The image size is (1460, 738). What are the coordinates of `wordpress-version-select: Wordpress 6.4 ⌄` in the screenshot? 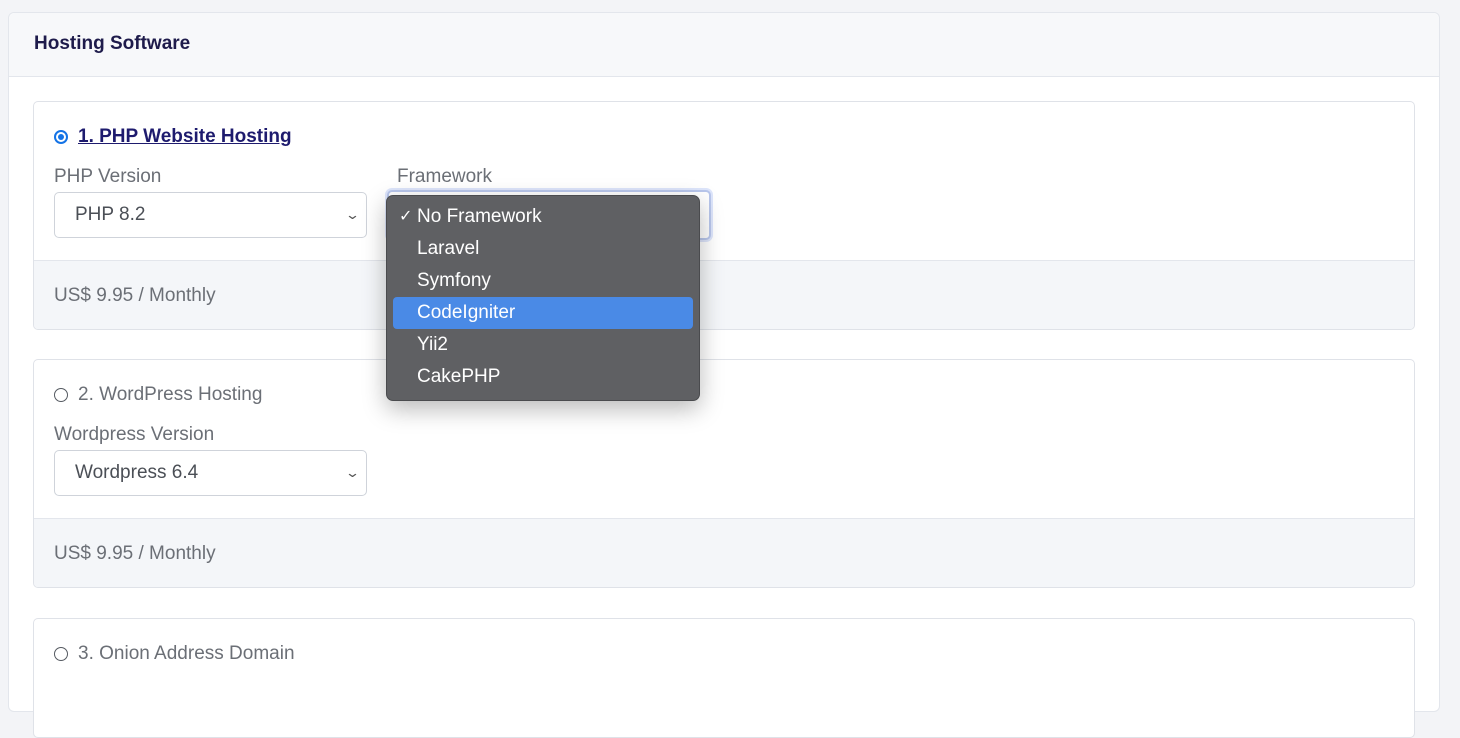 It's located at (210, 473).